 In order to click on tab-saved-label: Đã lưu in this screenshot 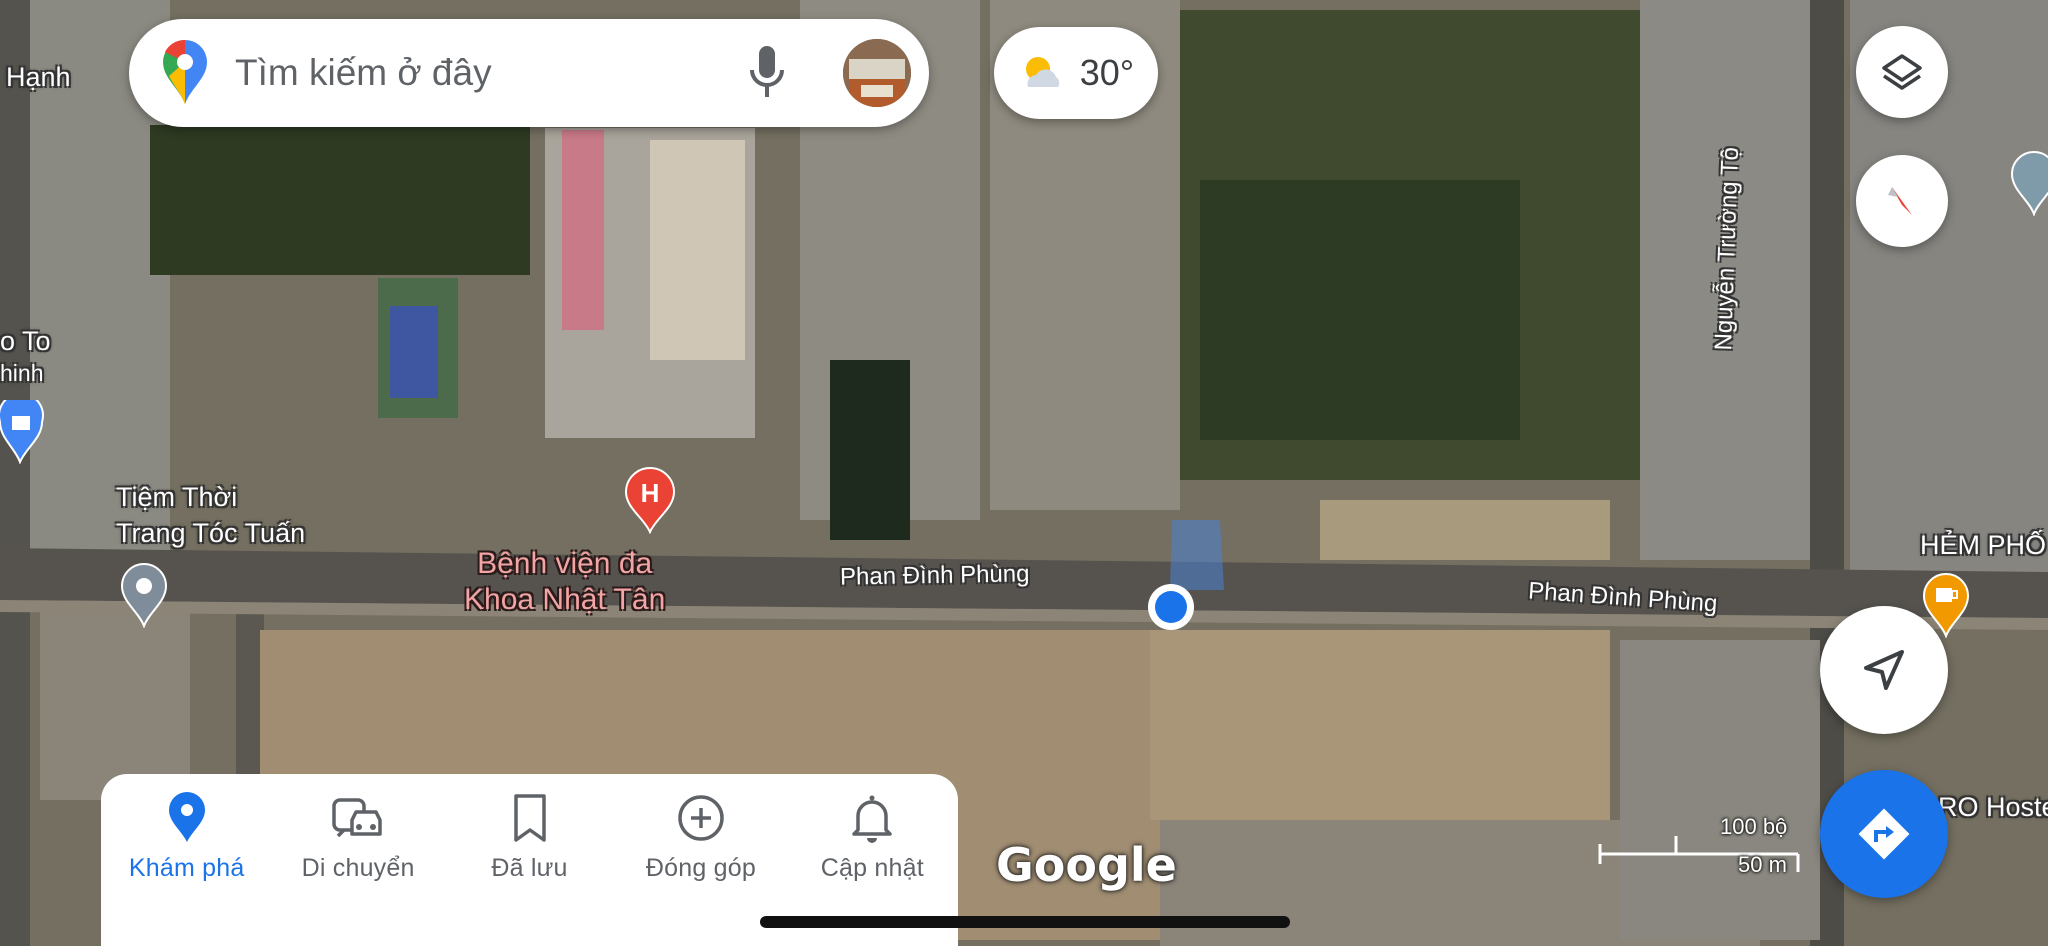, I will do `click(529, 868)`.